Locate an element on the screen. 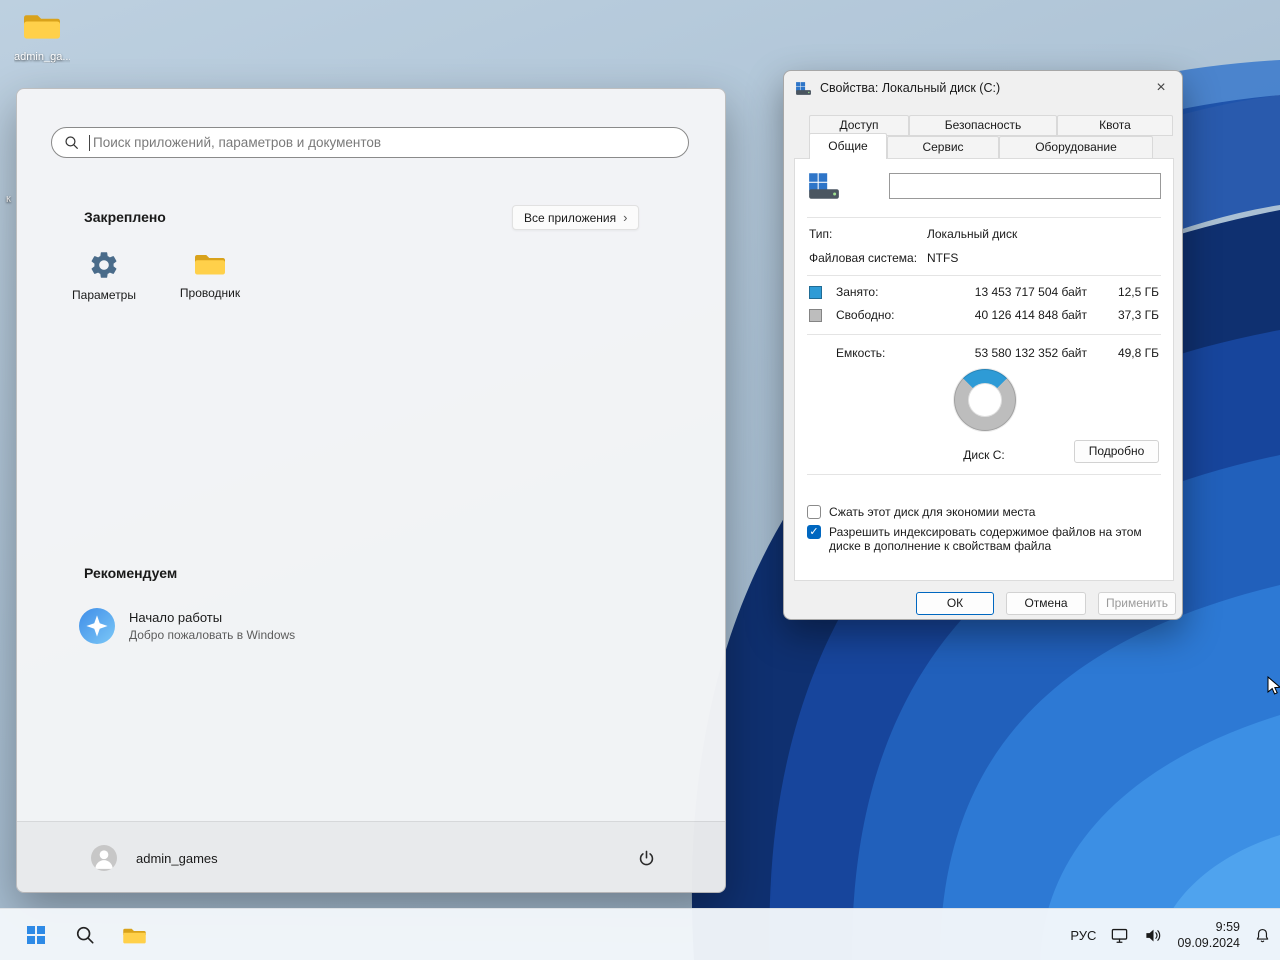  capacity-size: 49,8 ГБ is located at coordinates (1138, 353).